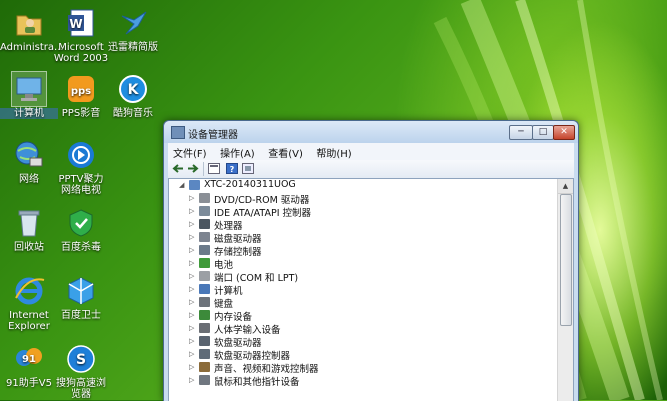  Describe the element at coordinates (204, 237) in the screenshot. I see `disk-drive-icon` at that location.